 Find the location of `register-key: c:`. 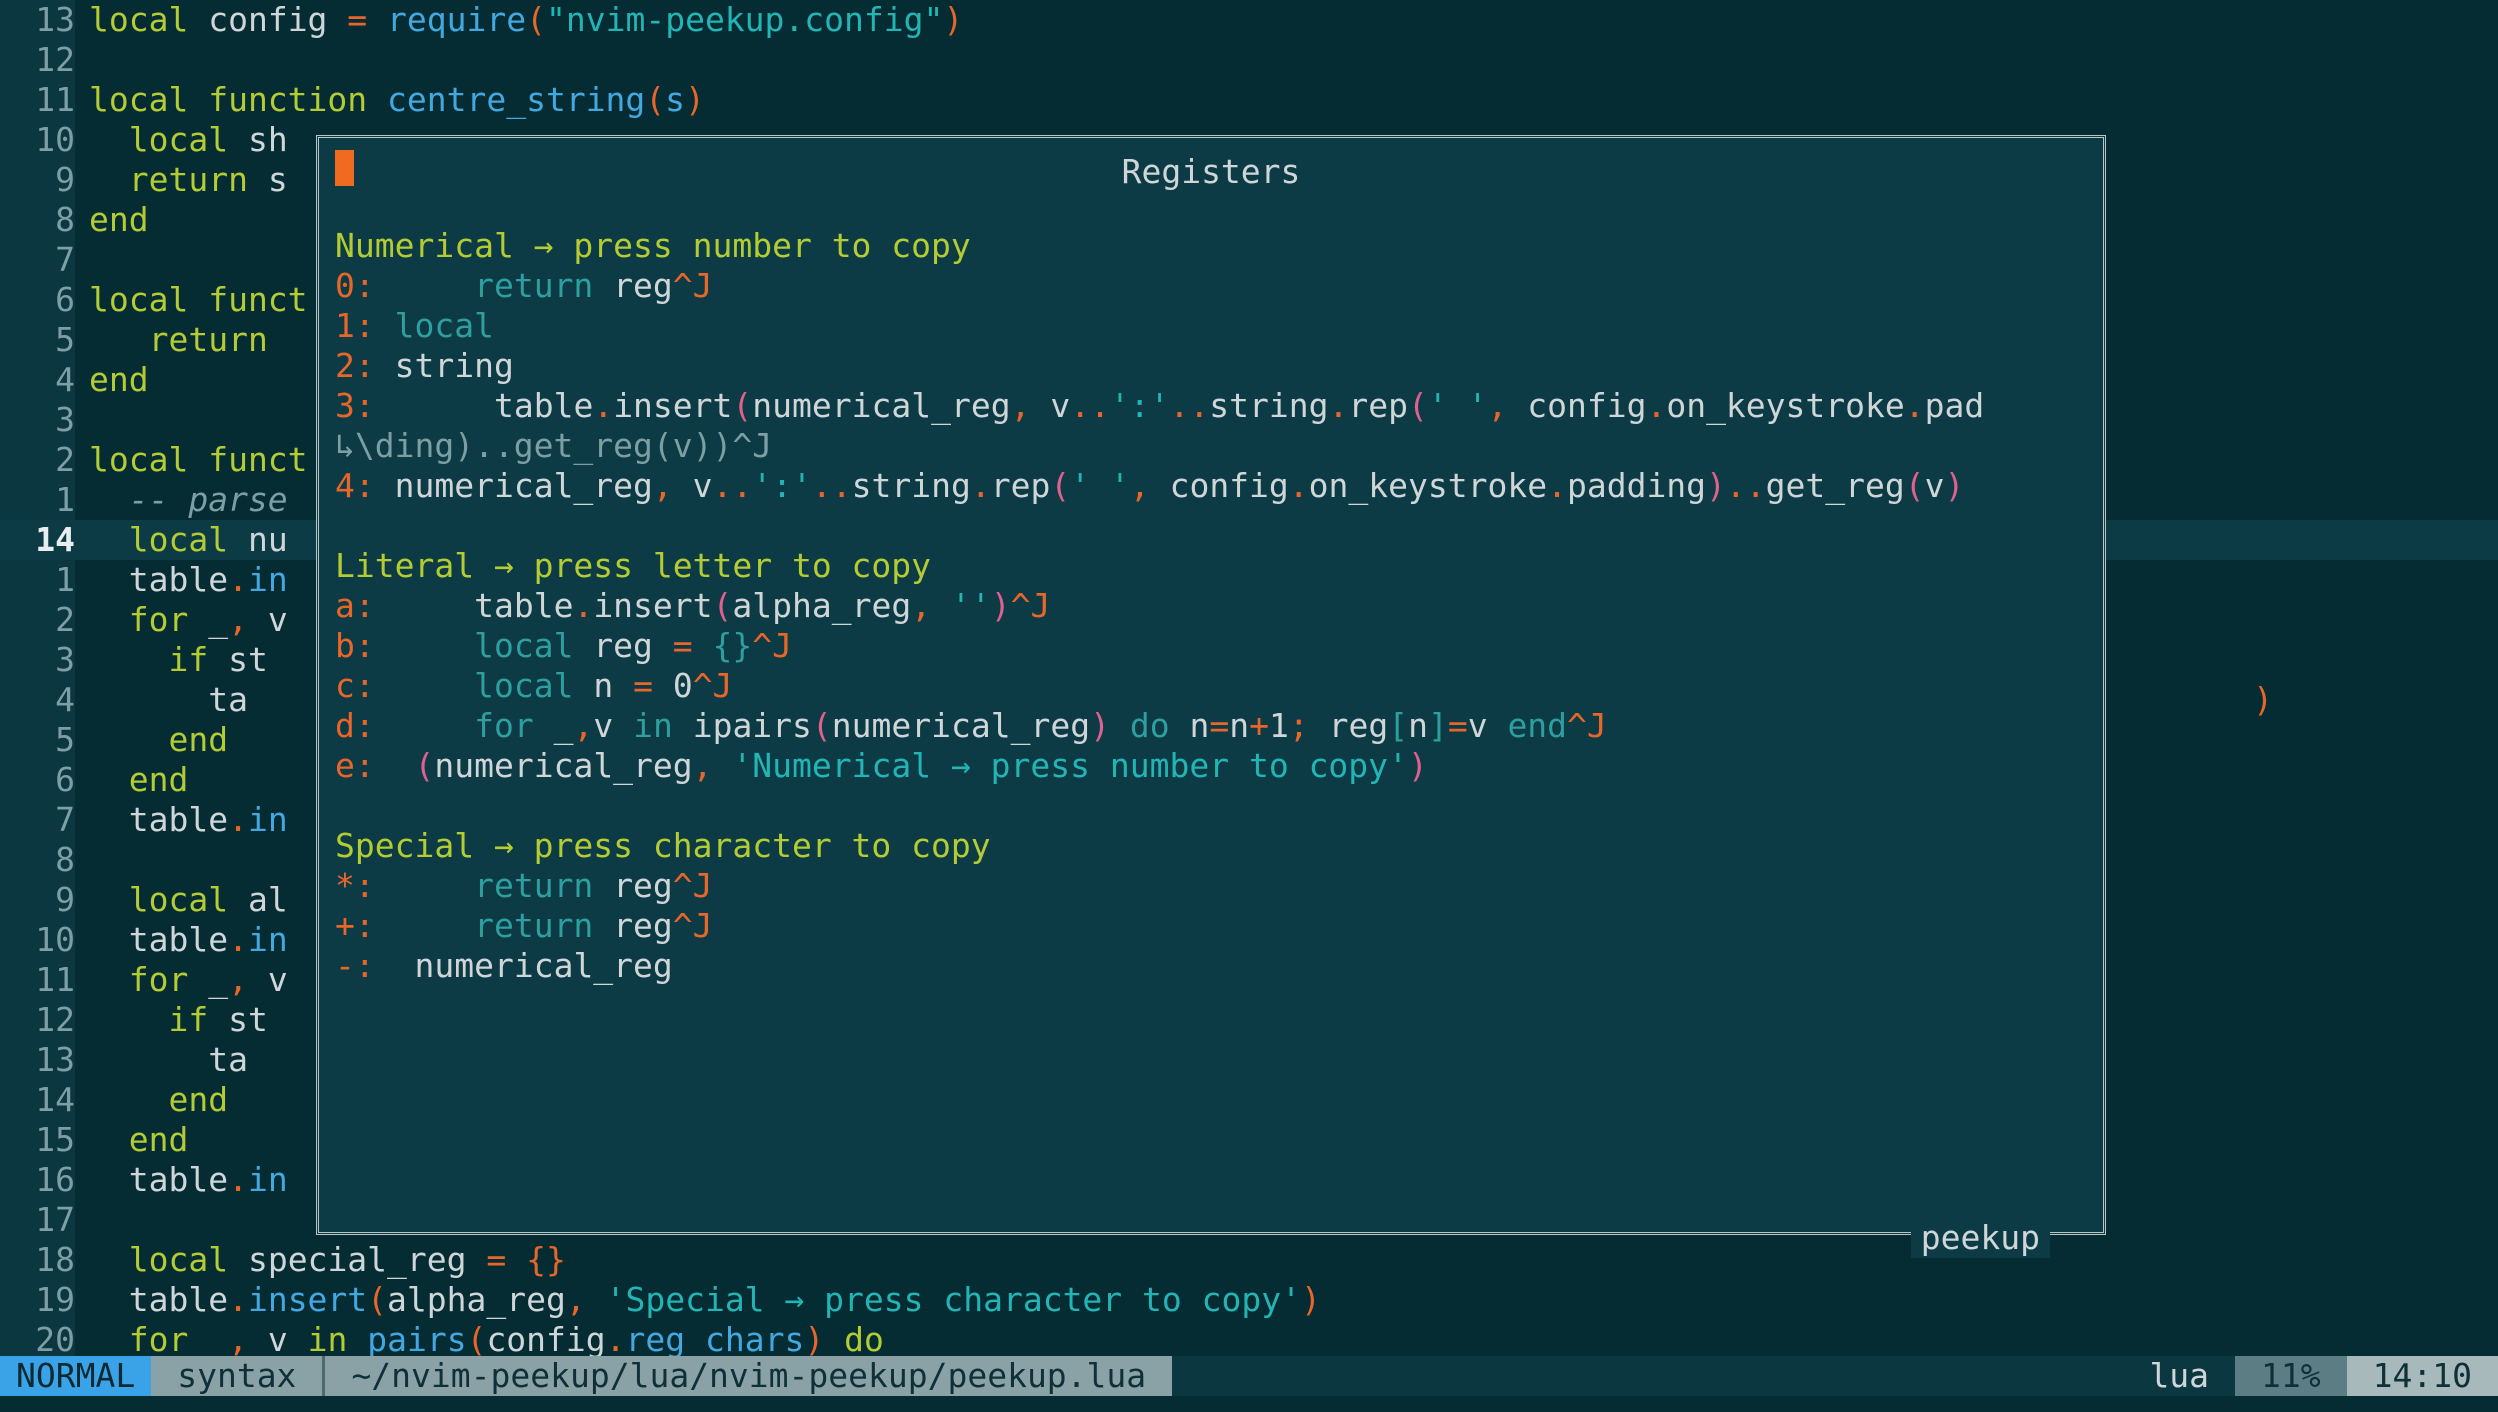

register-key: c: is located at coordinates (355, 685).